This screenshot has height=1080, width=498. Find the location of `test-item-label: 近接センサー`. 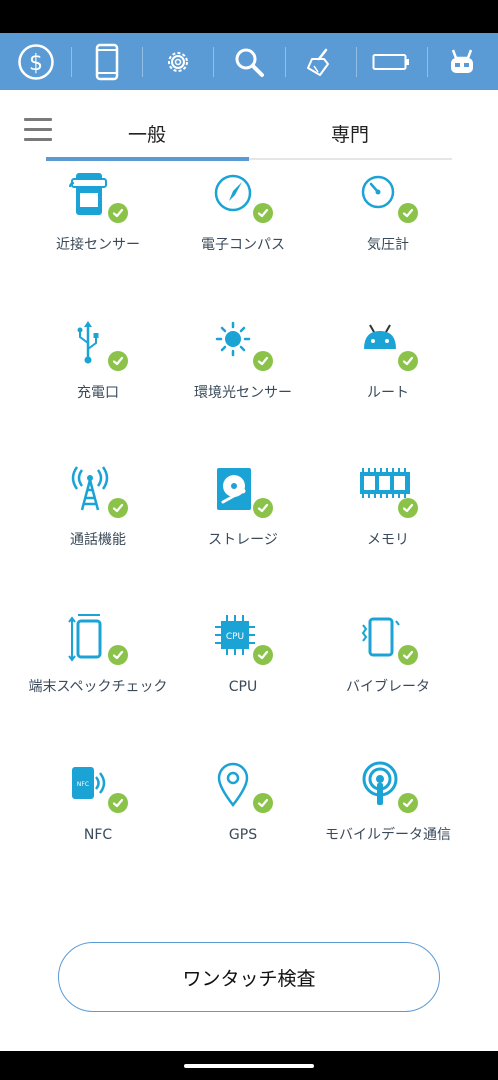

test-item-label: 近接センサー is located at coordinates (98, 245).